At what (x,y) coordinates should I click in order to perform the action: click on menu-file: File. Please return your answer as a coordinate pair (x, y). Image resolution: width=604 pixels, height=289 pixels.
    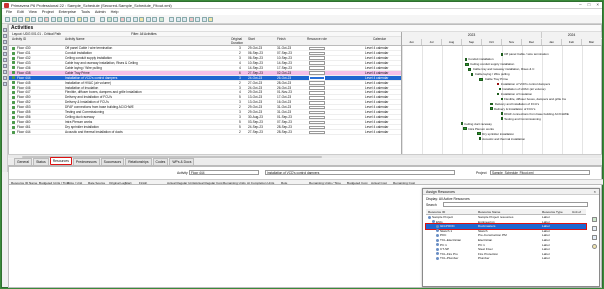
    Looking at the image, I should click on (9, 12).